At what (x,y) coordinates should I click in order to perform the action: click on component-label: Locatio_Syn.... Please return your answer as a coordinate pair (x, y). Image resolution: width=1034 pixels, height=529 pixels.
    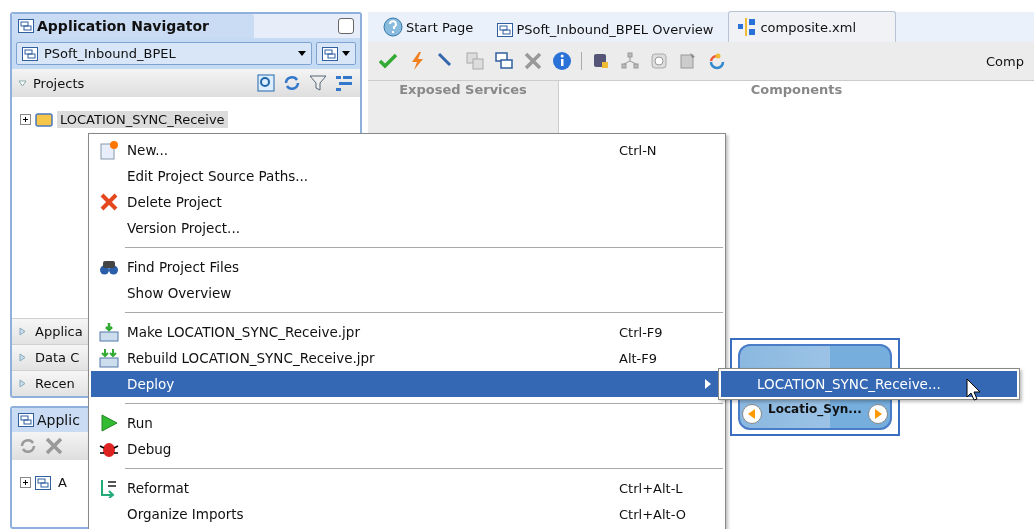
    Looking at the image, I should click on (815, 409).